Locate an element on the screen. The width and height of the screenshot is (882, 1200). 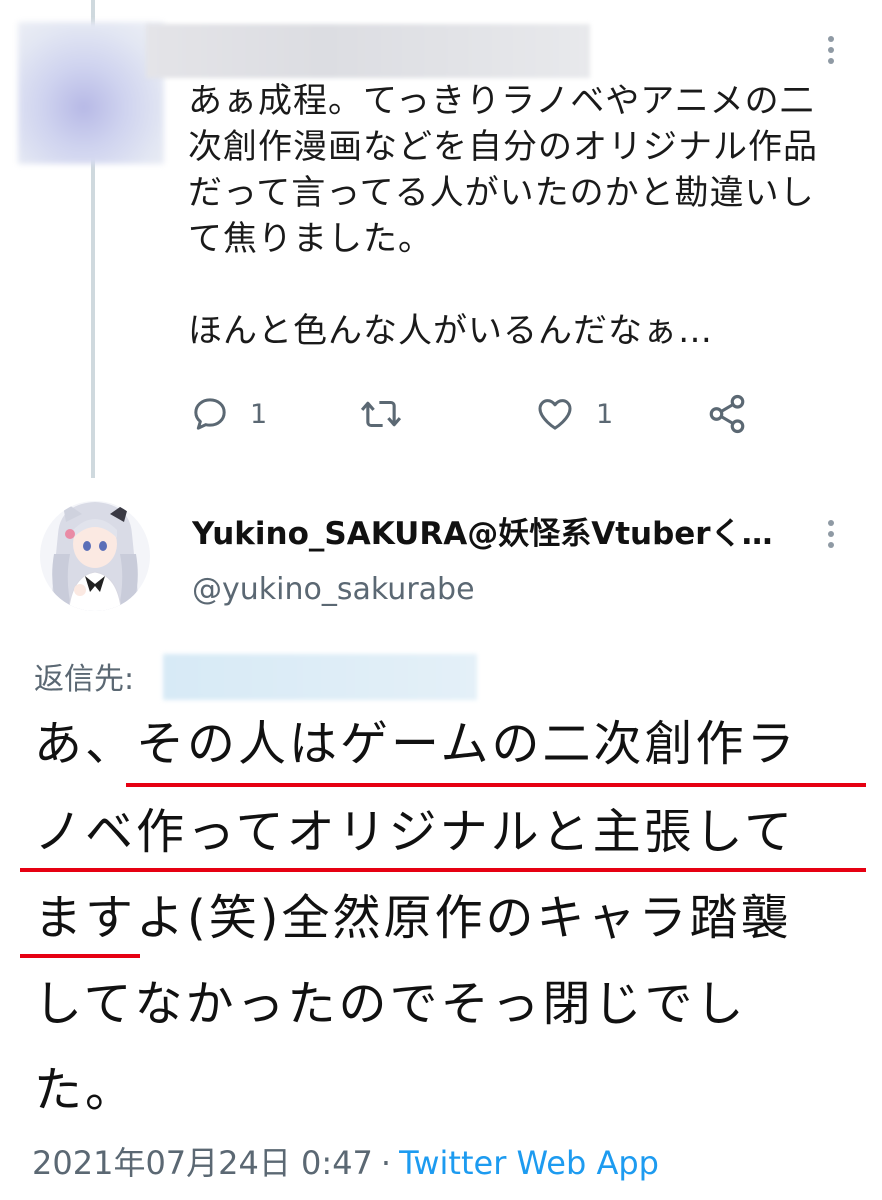
replying-to-label: 返信先: is located at coordinates (84, 679).